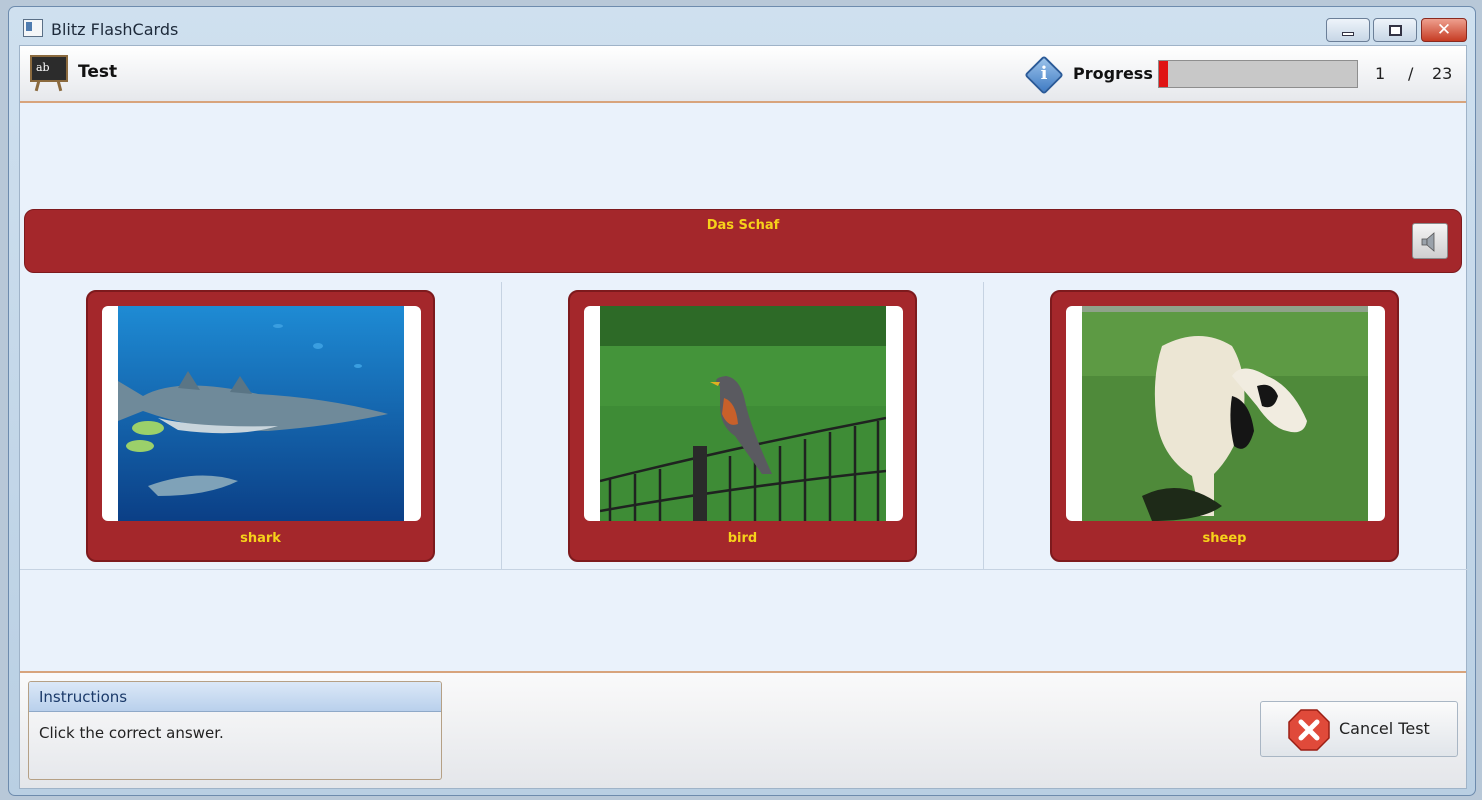 Image resolution: width=1482 pixels, height=800 pixels. What do you see at coordinates (1044, 75) in the screenshot?
I see `info-icon: i` at bounding box center [1044, 75].